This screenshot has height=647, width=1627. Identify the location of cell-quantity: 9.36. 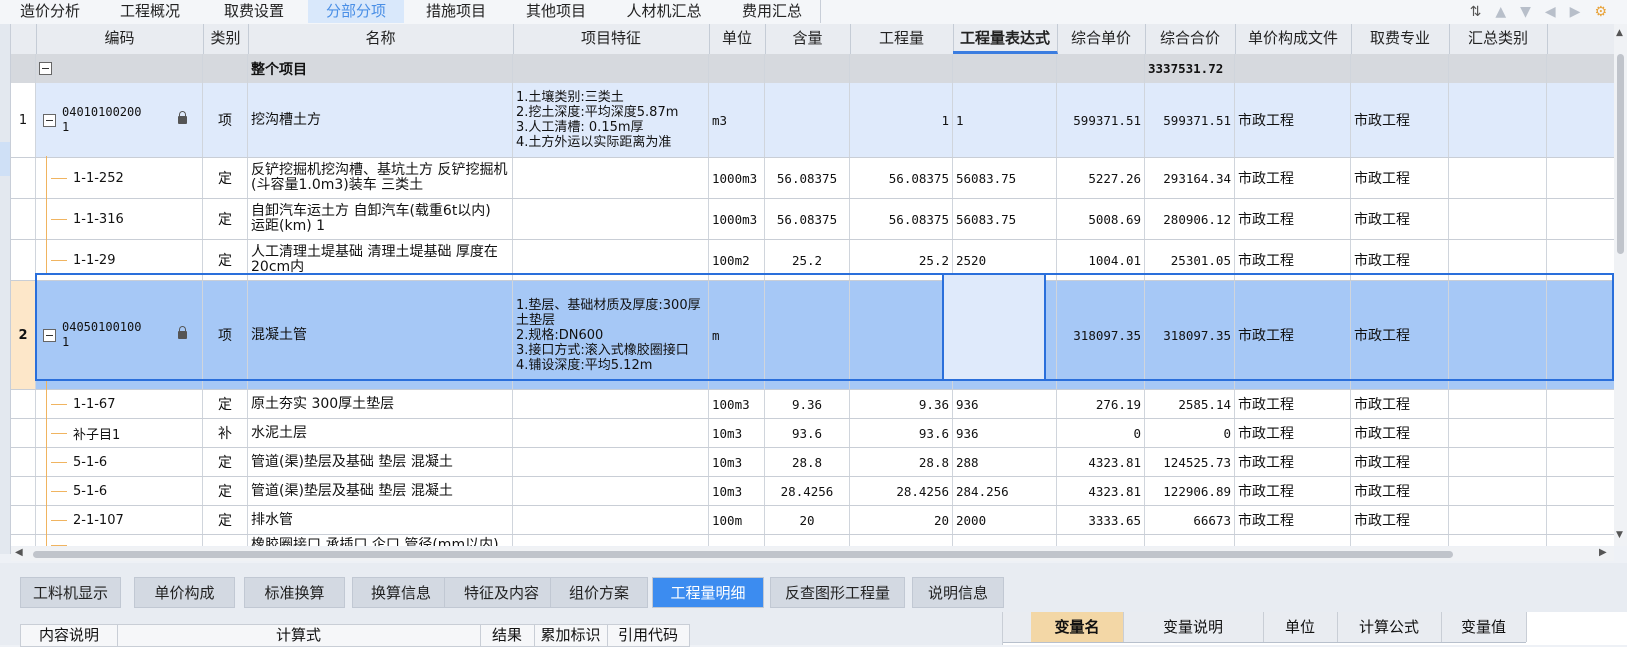
(901, 404).